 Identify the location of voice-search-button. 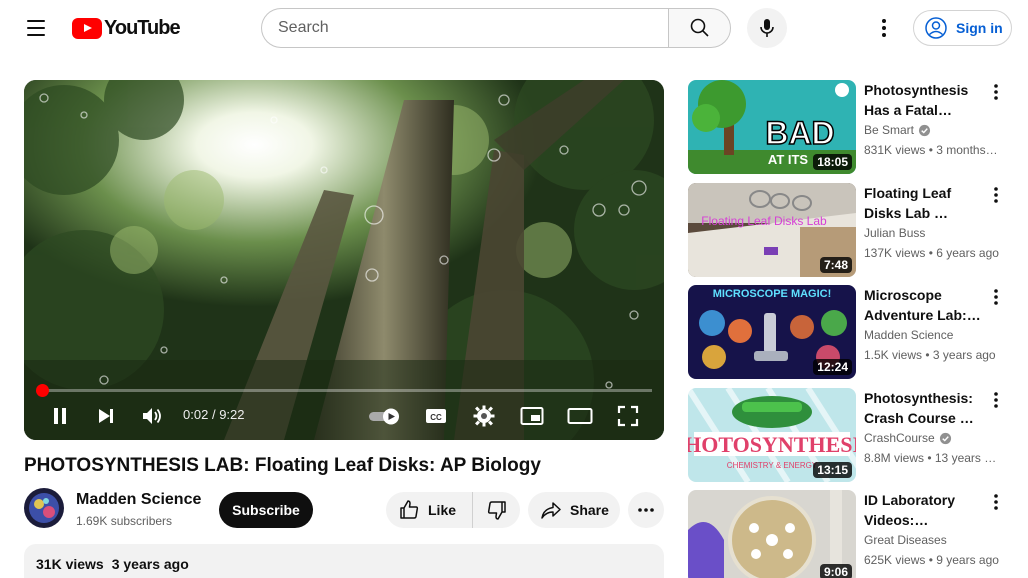
(767, 28).